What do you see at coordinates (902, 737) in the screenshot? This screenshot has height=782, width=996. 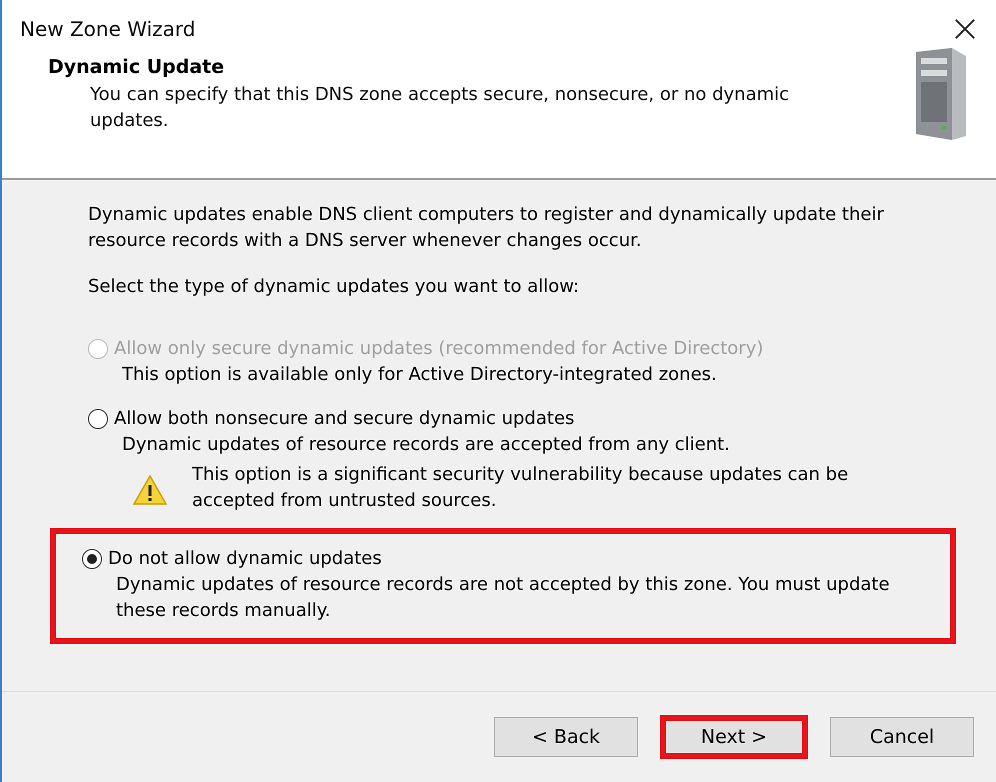 I see `wizard-button: Cancel` at bounding box center [902, 737].